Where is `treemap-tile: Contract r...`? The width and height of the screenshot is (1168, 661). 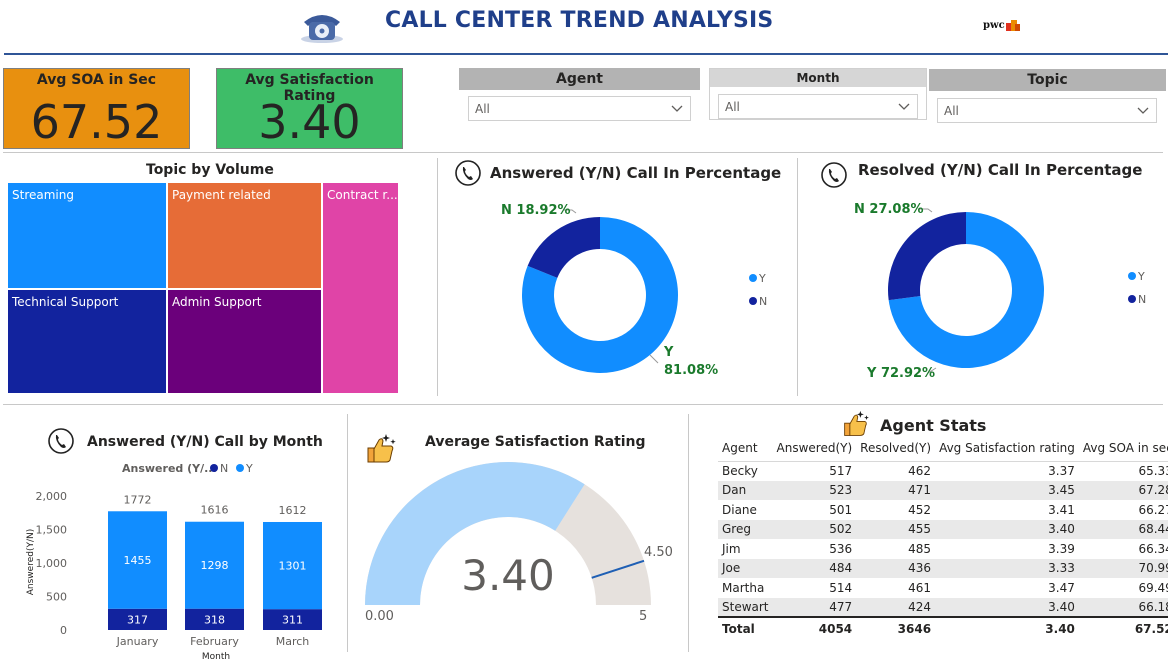
treemap-tile: Contract r... is located at coordinates (360, 288).